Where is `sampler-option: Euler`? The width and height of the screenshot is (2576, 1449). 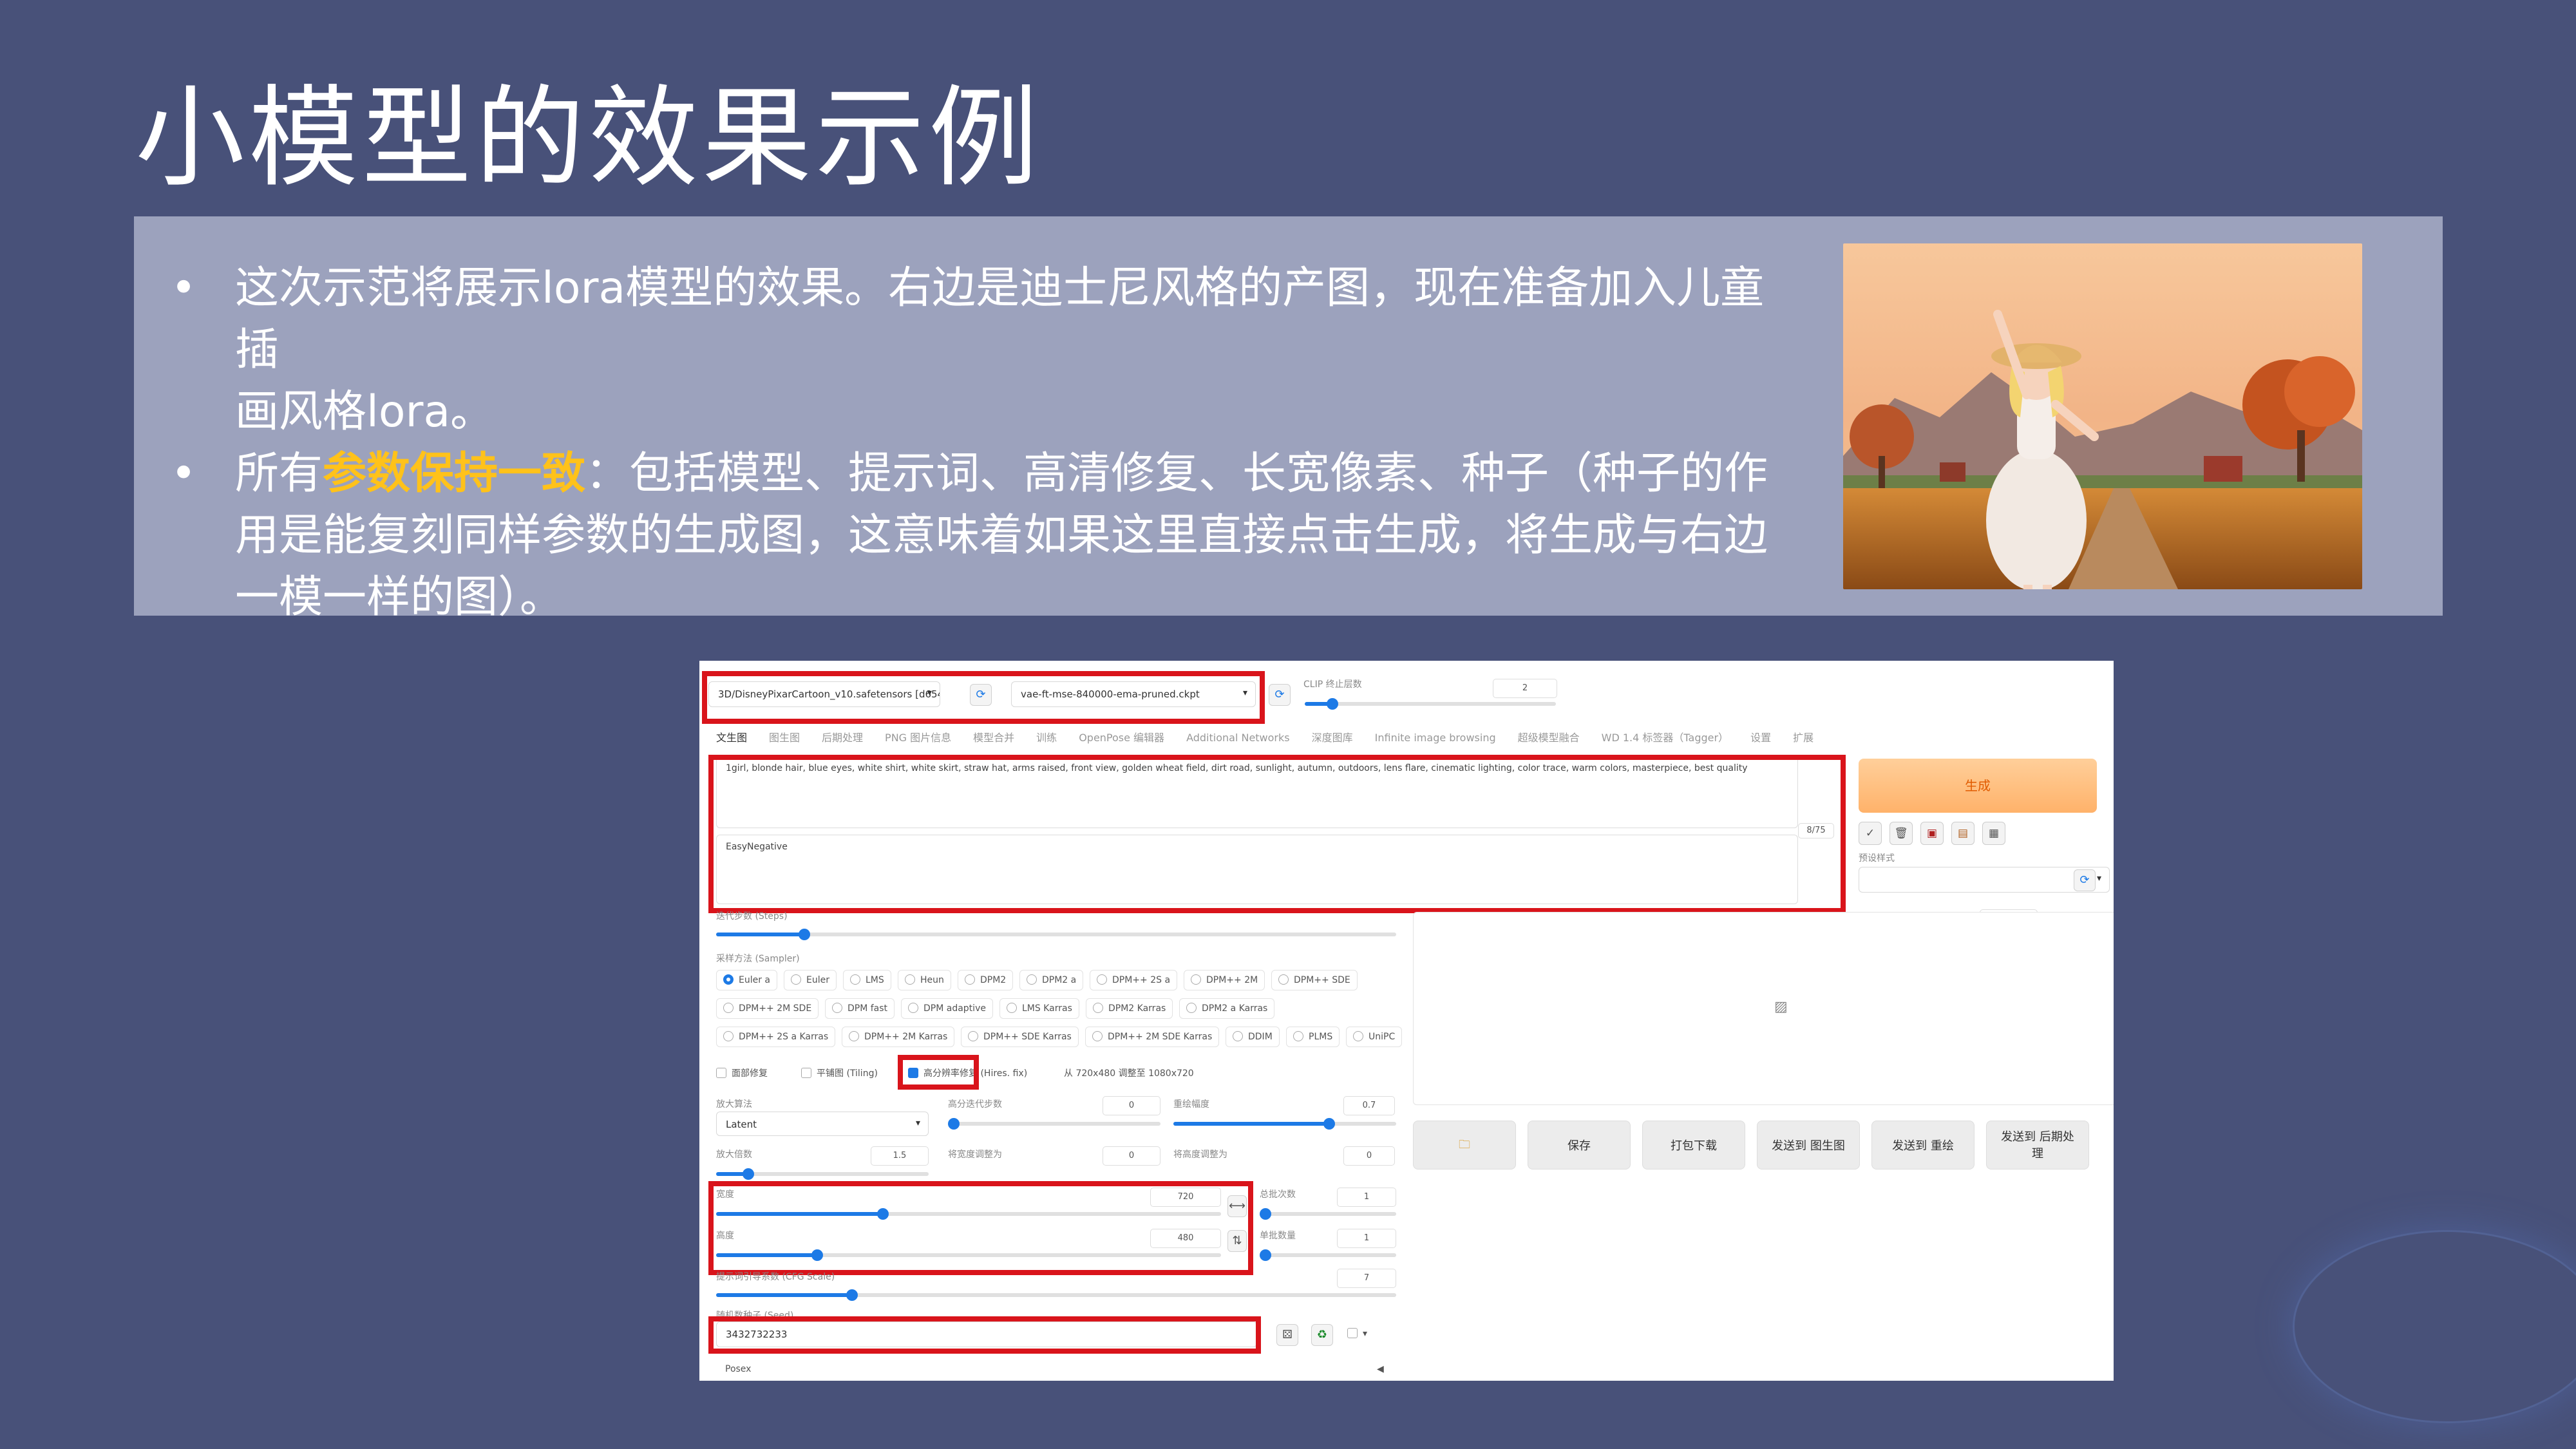
sampler-option: Euler is located at coordinates (811, 980).